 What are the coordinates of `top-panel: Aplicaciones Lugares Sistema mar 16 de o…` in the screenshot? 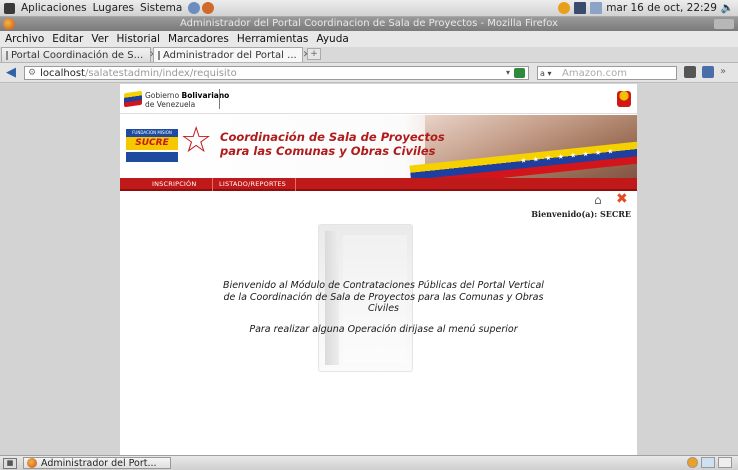 It's located at (369, 8).